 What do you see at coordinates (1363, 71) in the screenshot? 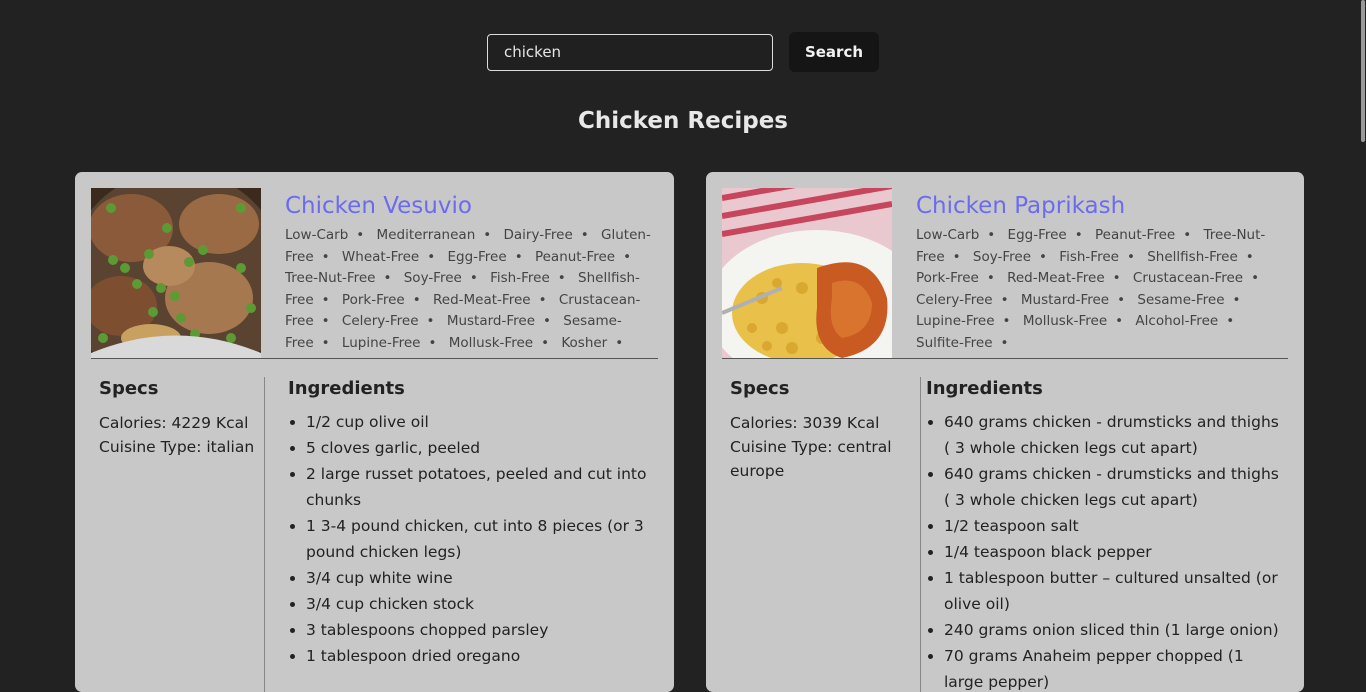
I see `scrollbar-thumb` at bounding box center [1363, 71].